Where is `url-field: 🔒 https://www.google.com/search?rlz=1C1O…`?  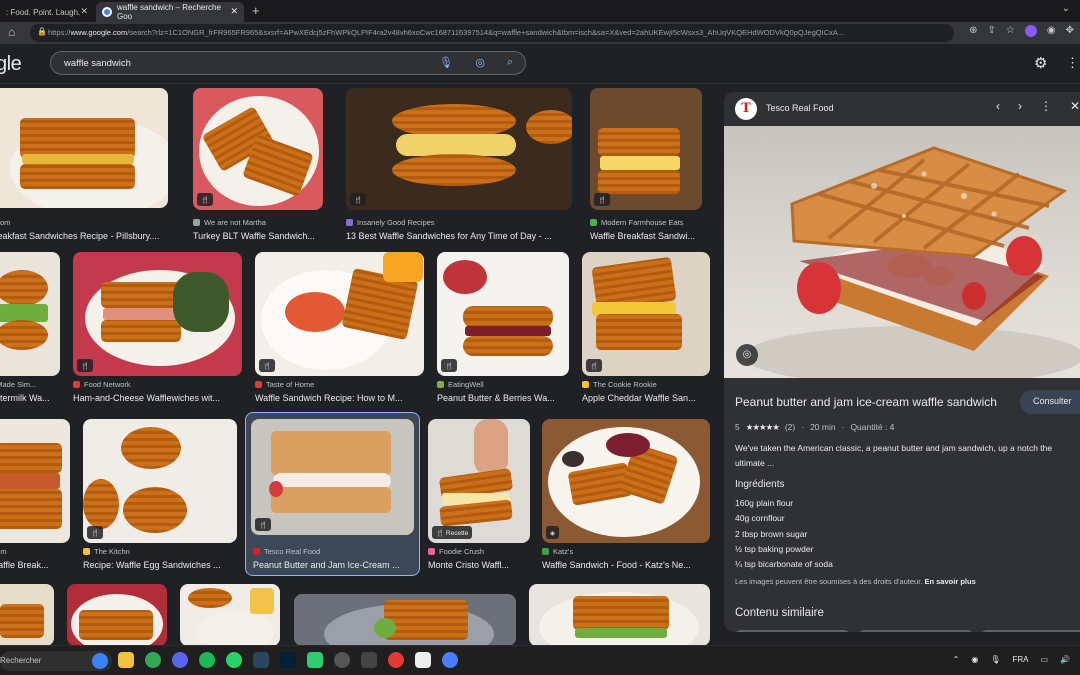 url-field: 🔒 https://www.google.com/search?rlz=1C1O… is located at coordinates (492, 33).